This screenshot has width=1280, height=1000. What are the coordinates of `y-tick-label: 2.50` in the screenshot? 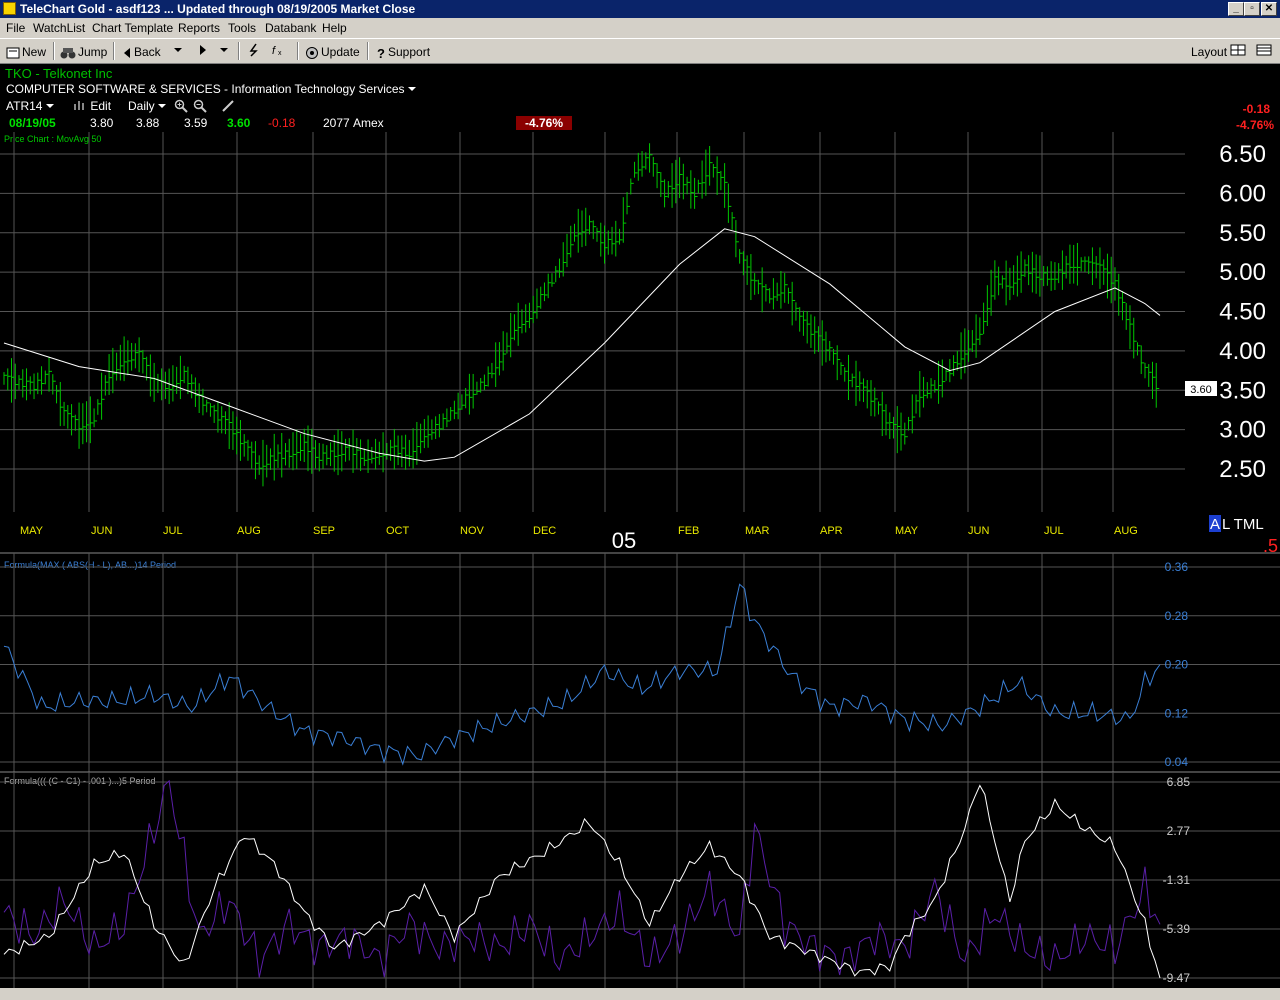 It's located at (1242, 469).